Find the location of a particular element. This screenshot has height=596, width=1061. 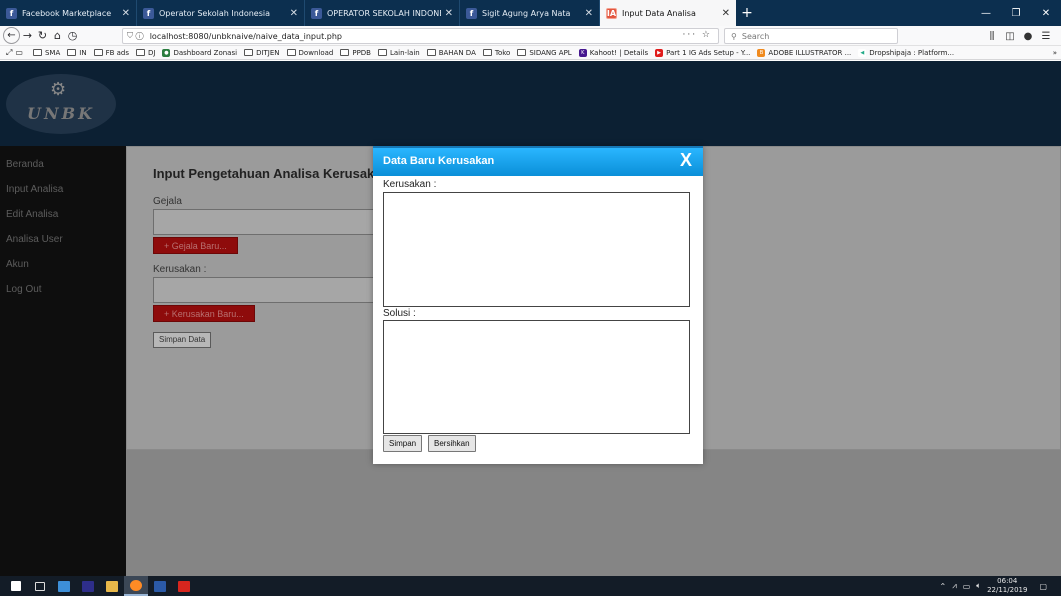

gejala-input is located at coordinates (273, 222).